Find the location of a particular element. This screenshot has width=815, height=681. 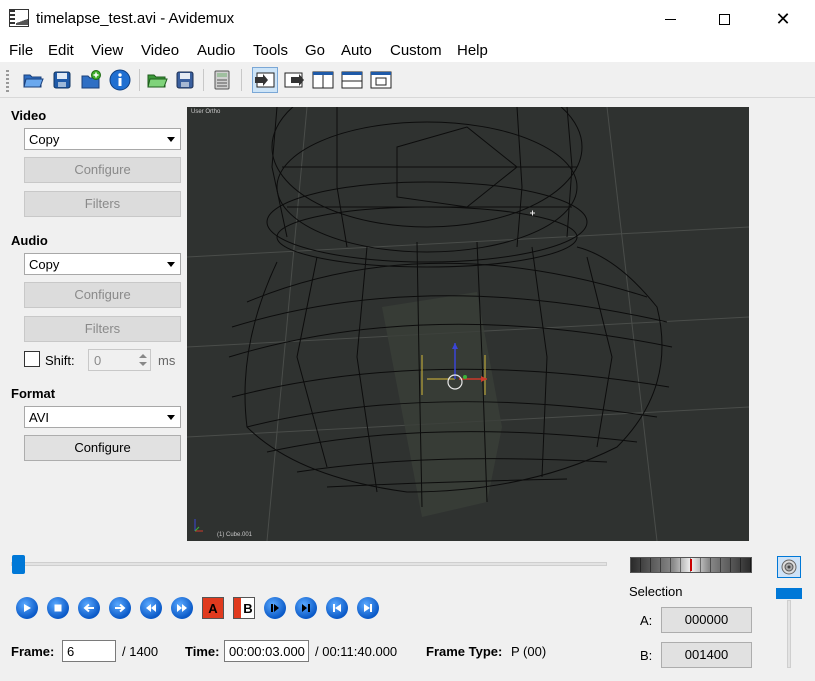

save-video-button is located at coordinates (62, 80).